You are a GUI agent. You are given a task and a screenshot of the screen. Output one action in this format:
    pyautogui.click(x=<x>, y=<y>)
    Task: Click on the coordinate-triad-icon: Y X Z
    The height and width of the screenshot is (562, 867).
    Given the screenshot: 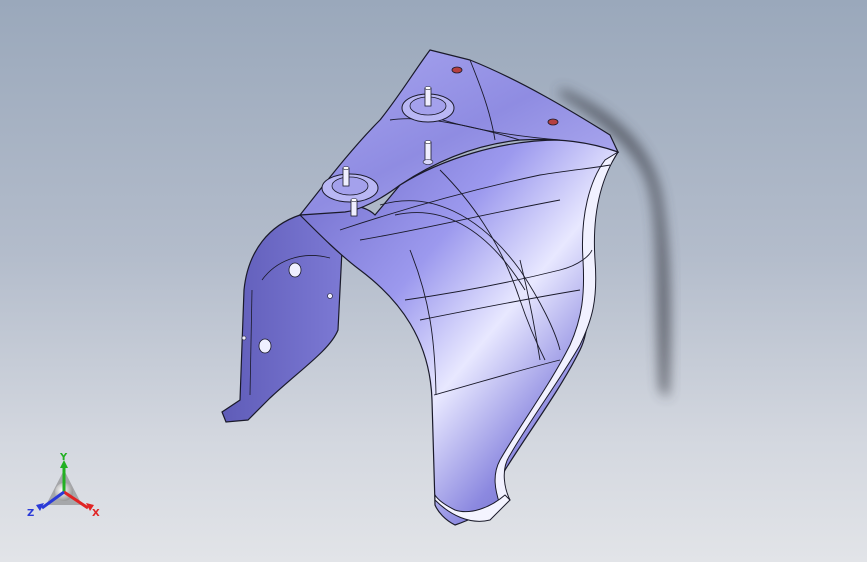 What is the action you would take?
    pyautogui.click(x=63, y=485)
    